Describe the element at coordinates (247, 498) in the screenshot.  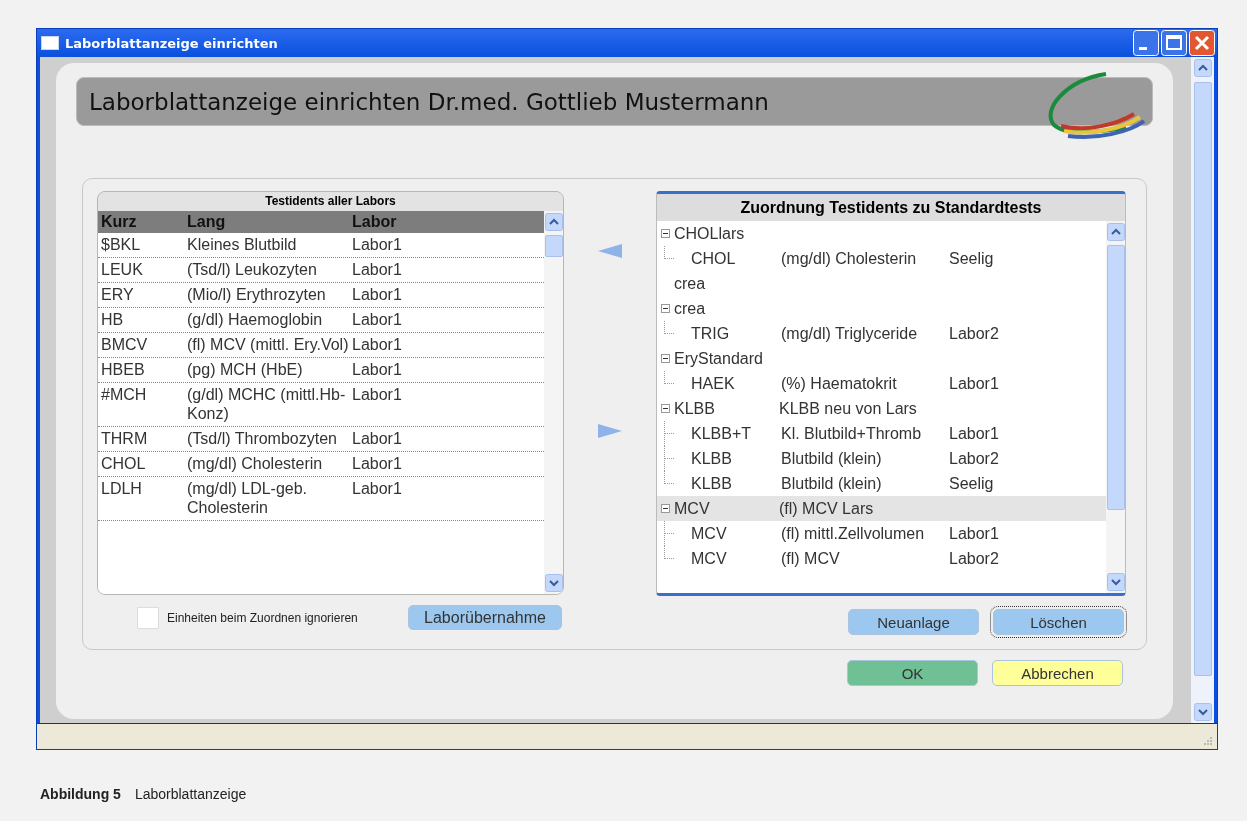
I see `table-cell-text: (mg/dl) LDL-geb. Cholesterin` at that location.